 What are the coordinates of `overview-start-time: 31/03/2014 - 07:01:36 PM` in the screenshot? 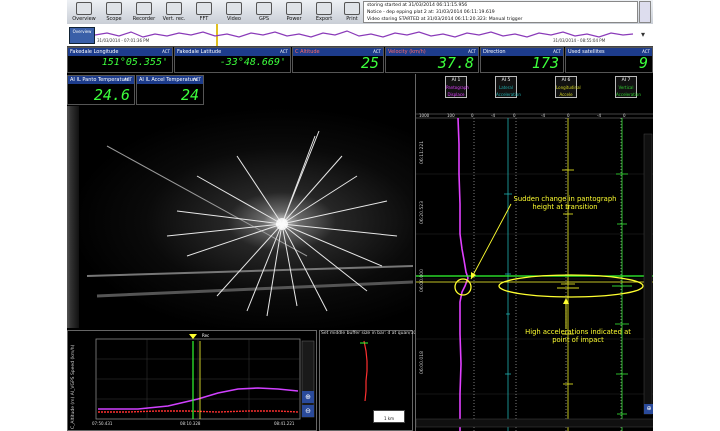 It's located at (123, 40).